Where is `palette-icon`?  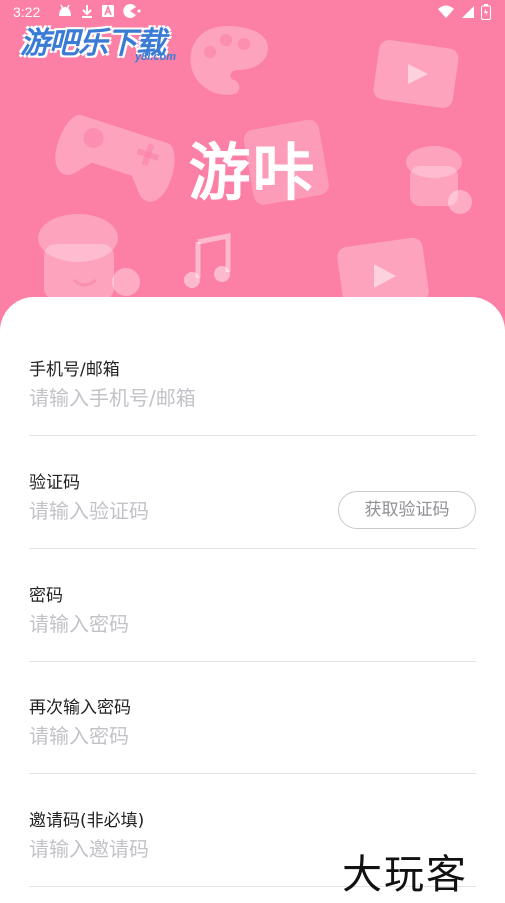
palette-icon is located at coordinates (229, 60).